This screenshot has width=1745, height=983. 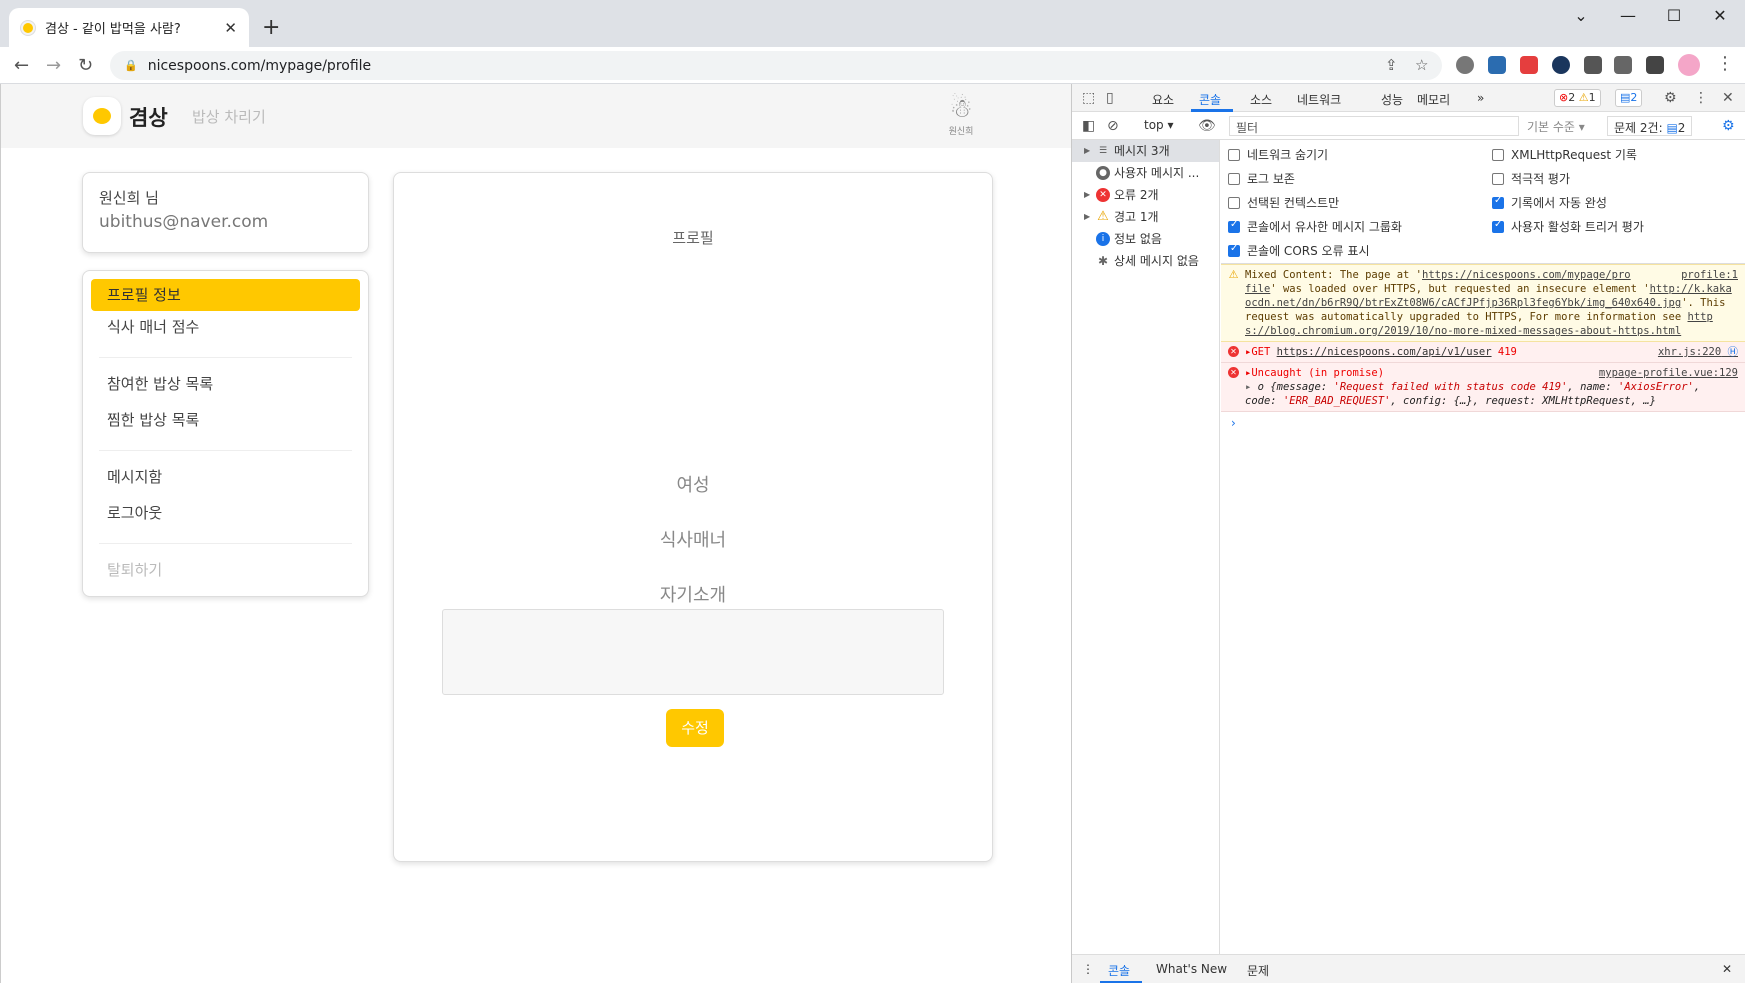 What do you see at coordinates (1145, 195) in the screenshot?
I see `sidebar-errors: ▶ ✕ 오류 2개` at bounding box center [1145, 195].